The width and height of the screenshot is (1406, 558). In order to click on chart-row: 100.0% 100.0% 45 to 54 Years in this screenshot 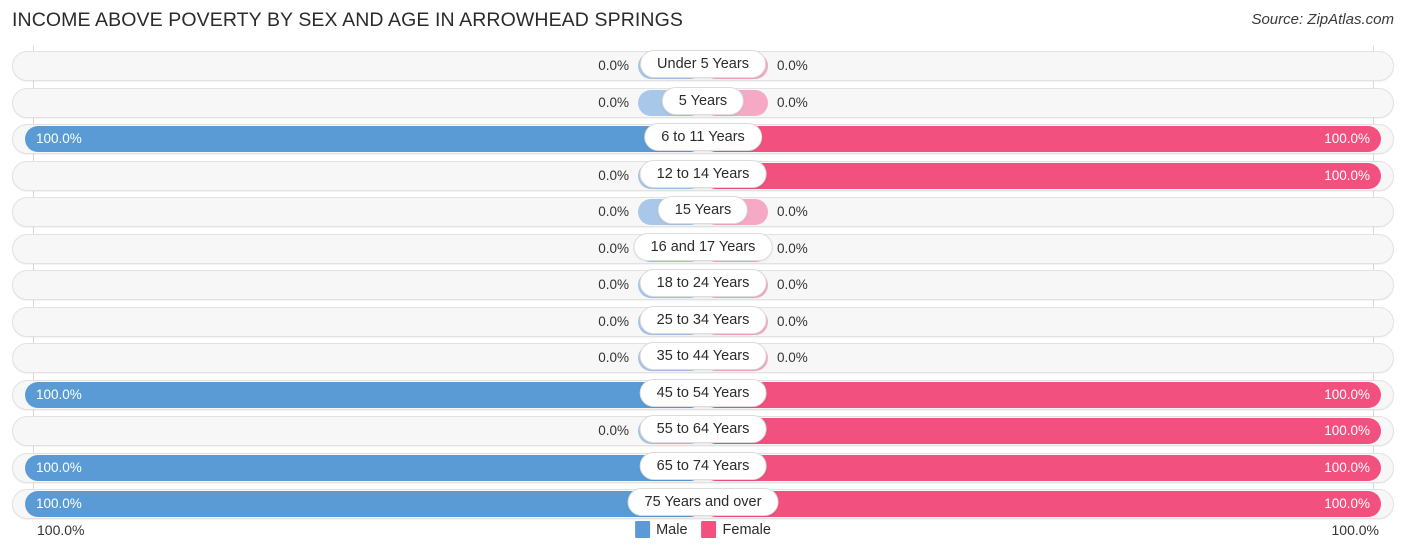, I will do `click(703, 394)`.